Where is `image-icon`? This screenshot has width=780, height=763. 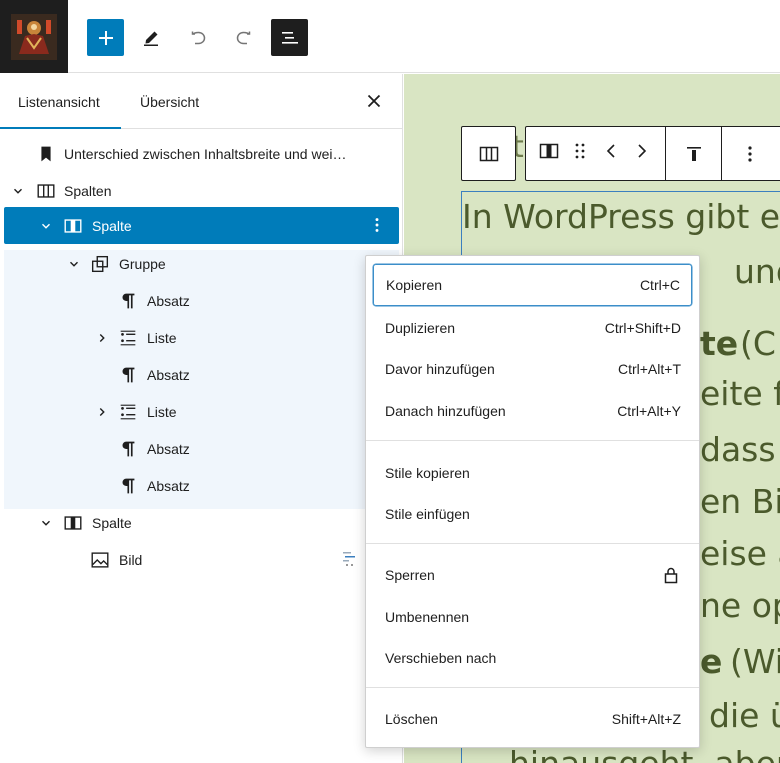
image-icon is located at coordinates (100, 560).